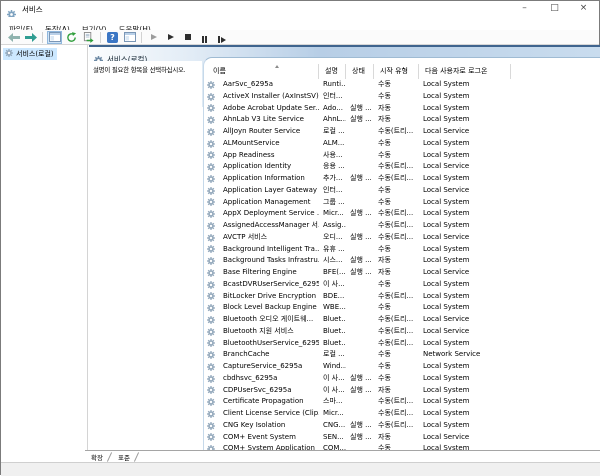  I want to click on column-header: 상태, so click(360, 71).